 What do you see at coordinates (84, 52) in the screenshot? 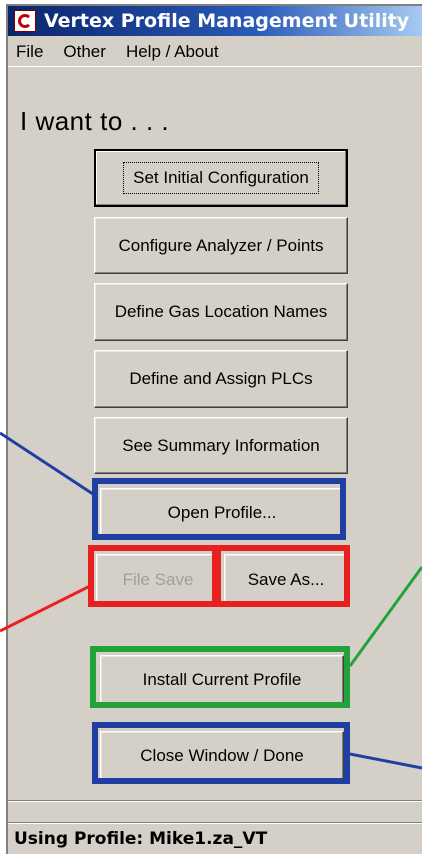
I see `menu-other: Other` at bounding box center [84, 52].